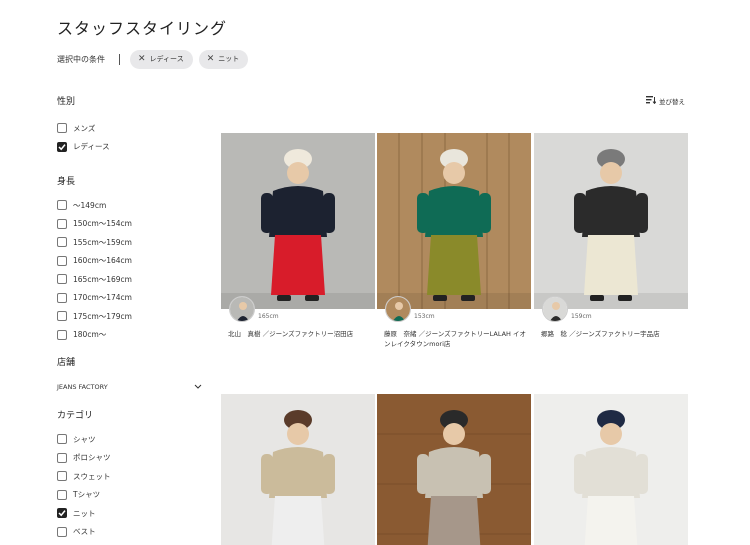  I want to click on filter-option-category: スウェット, so click(129, 476).